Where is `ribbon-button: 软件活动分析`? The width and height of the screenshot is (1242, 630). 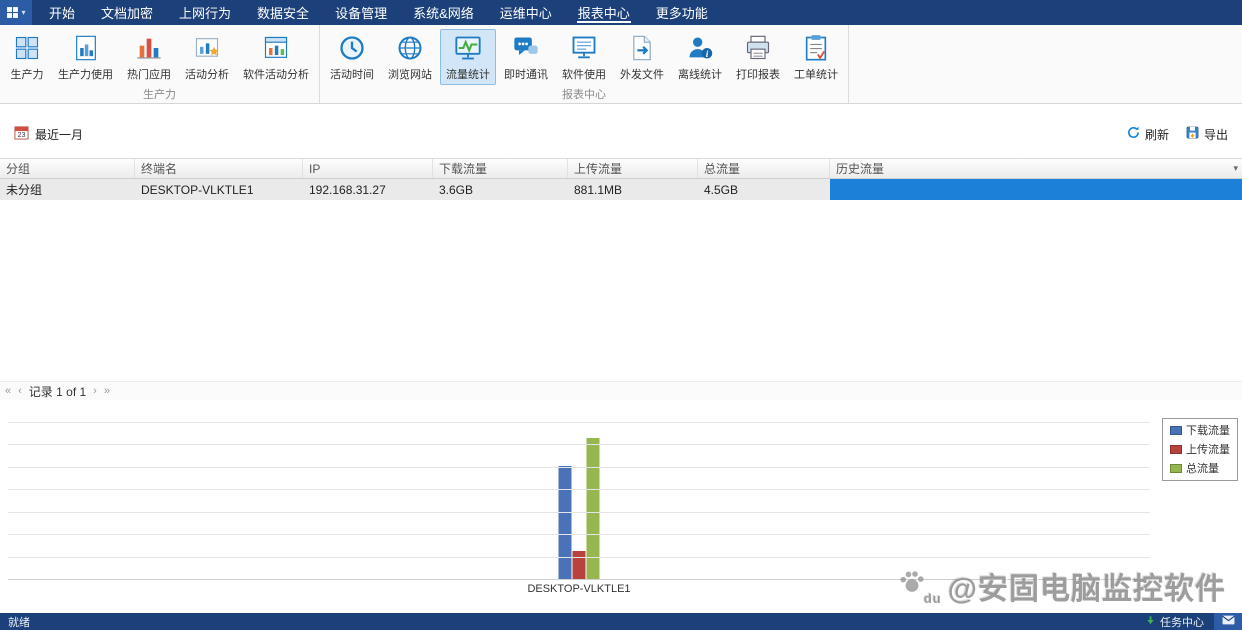
ribbon-button: 软件活动分析 is located at coordinates (276, 57).